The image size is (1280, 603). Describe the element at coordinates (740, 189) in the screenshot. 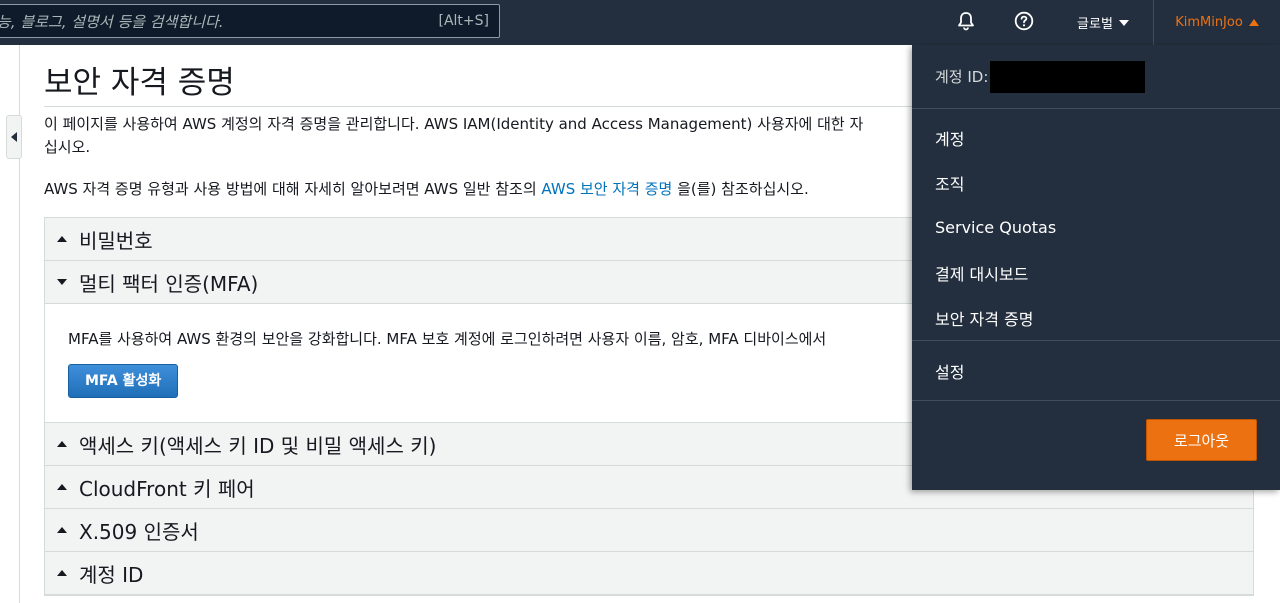

I see `reference-after: 을(를) 참조하십시오.` at that location.